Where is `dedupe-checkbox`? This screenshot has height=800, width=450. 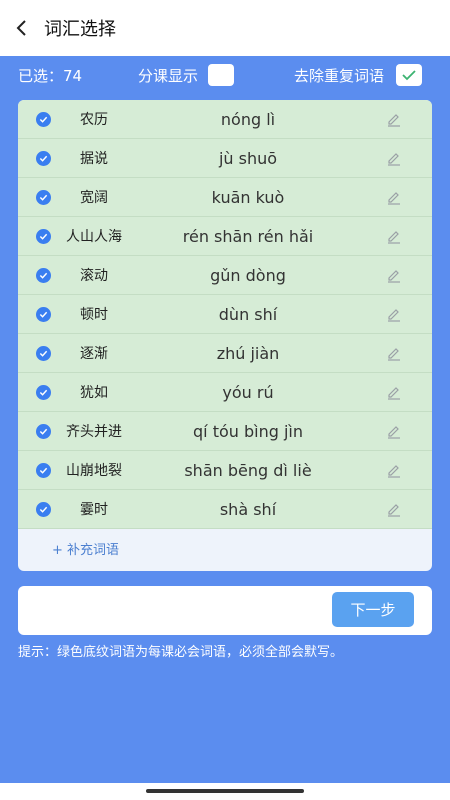 dedupe-checkbox is located at coordinates (409, 75).